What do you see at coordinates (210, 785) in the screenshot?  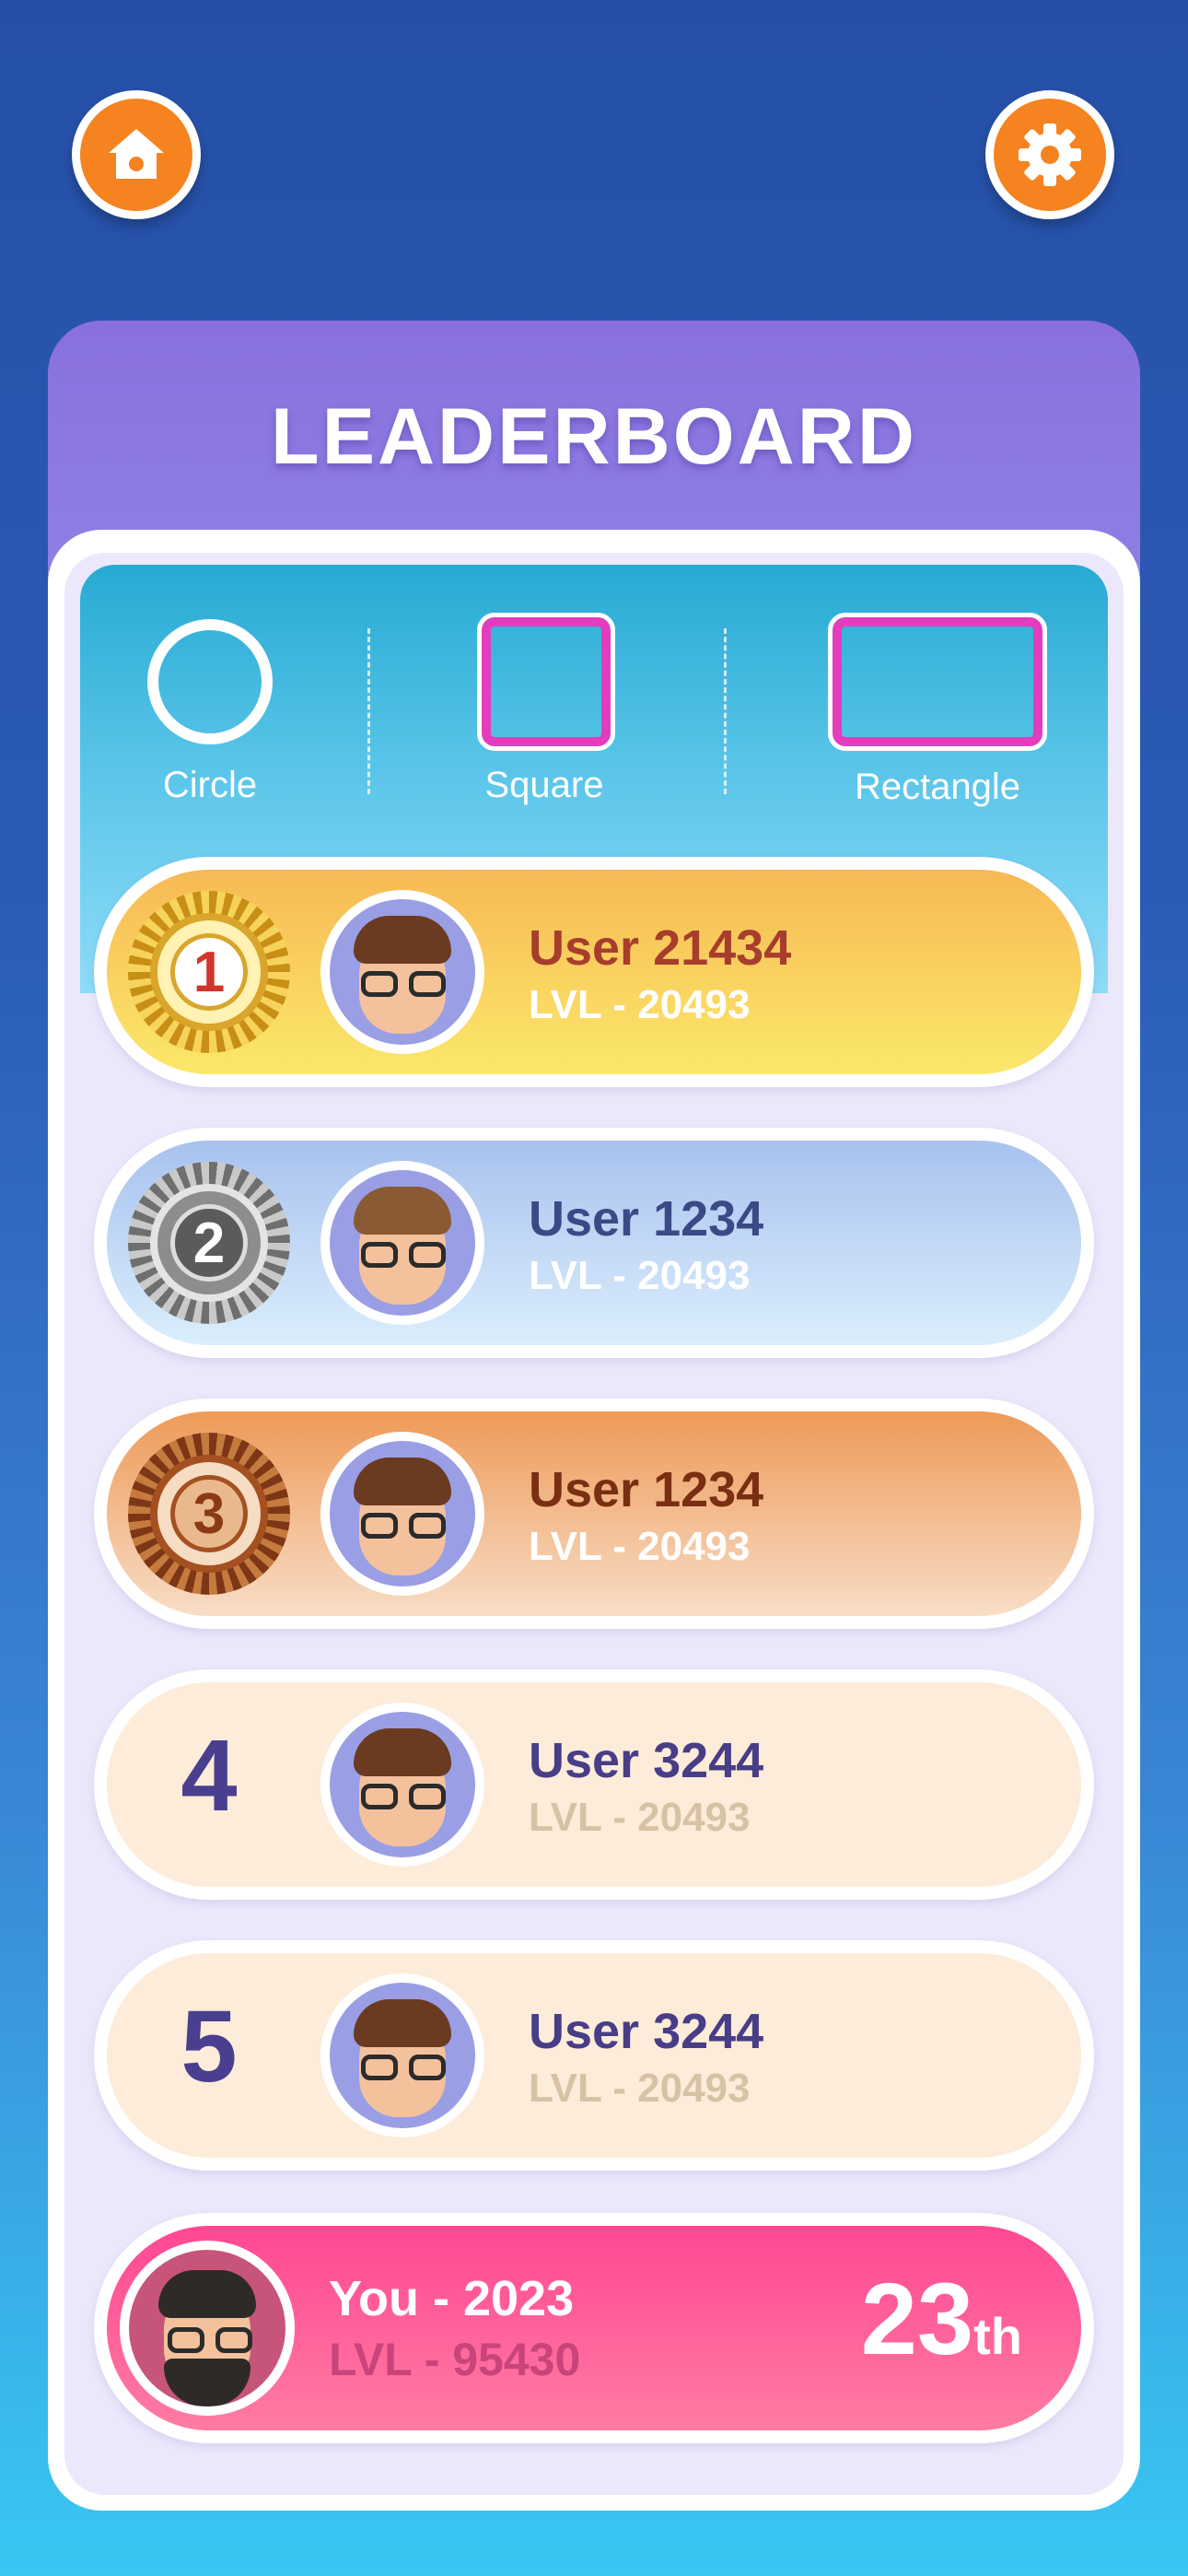 I see `tab-circle: Circle` at bounding box center [210, 785].